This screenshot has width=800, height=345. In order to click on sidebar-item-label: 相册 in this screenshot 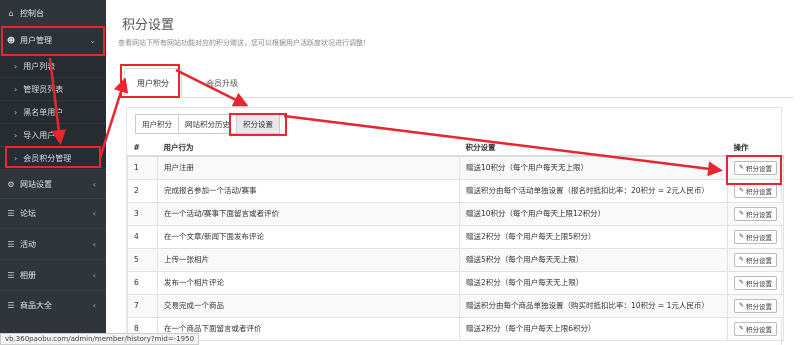, I will do `click(28, 275)`.